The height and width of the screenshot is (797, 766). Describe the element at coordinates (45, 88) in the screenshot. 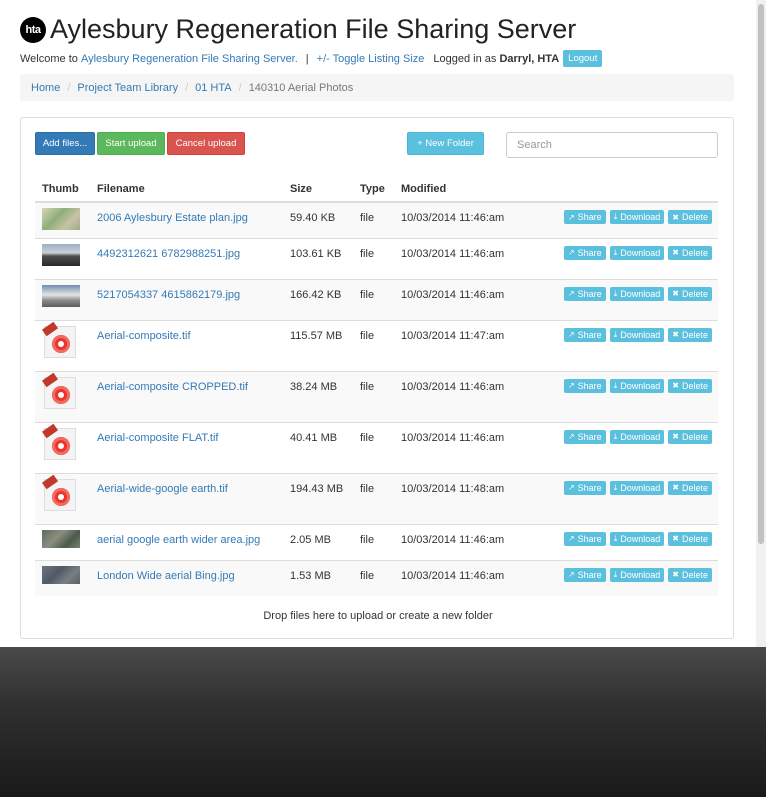

I see `breadcrumb-home: Home` at that location.